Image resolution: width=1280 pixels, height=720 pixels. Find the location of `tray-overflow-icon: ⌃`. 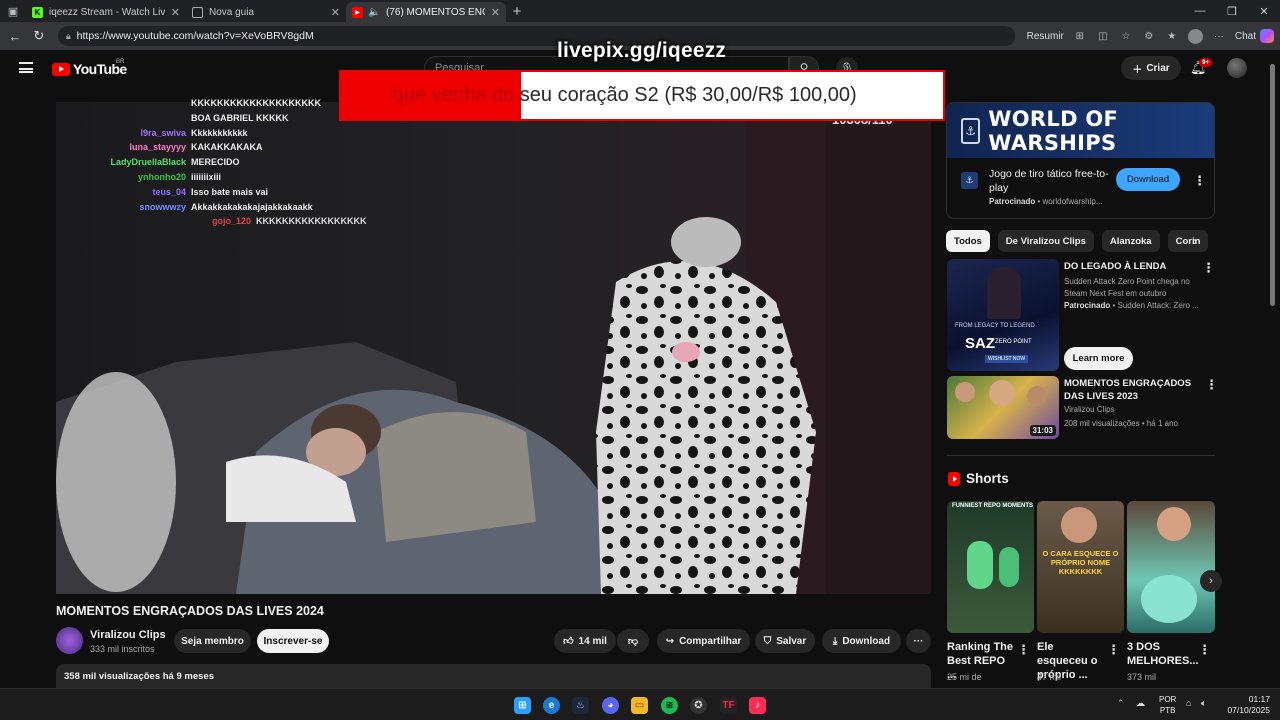

tray-overflow-icon: ⌃ is located at coordinates (1121, 703).